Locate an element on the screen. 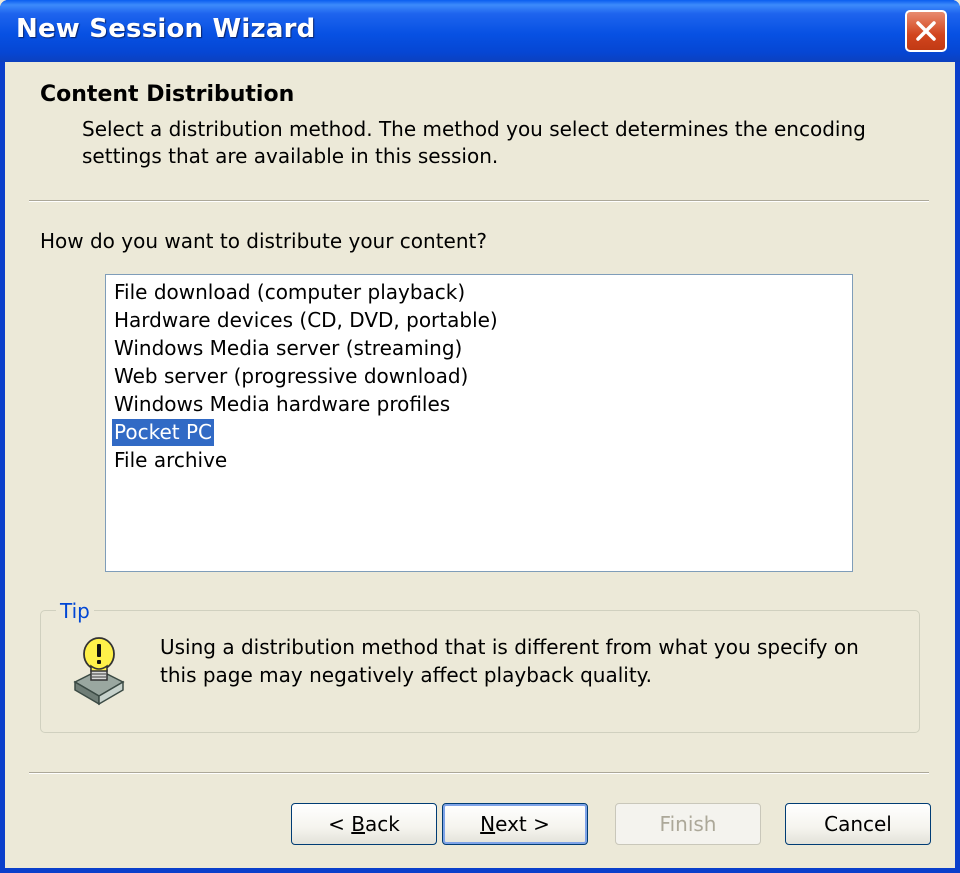 This screenshot has width=960, height=873. list-item: Windows Media hardware profiles is located at coordinates (282, 404).